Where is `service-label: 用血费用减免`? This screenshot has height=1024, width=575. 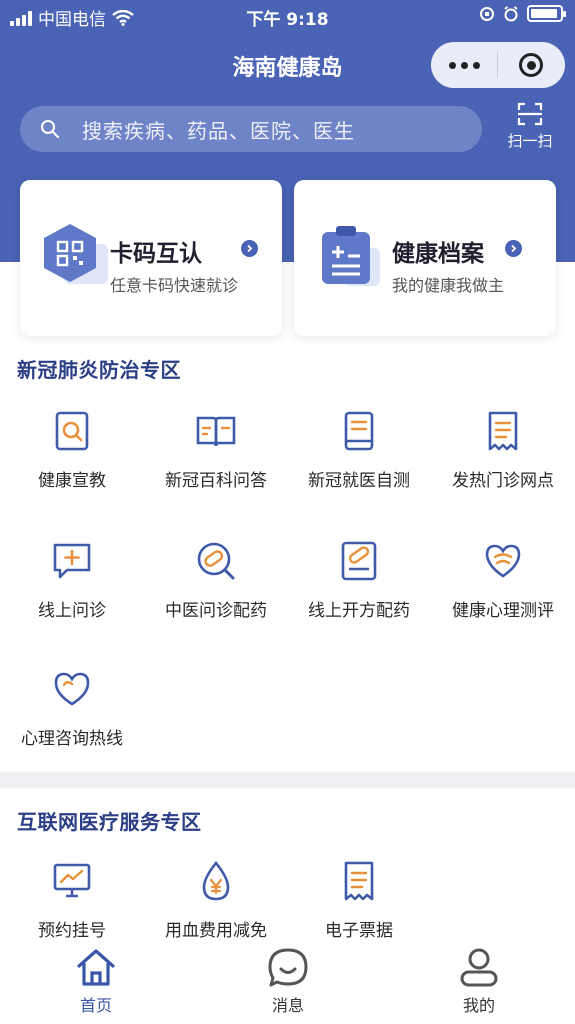 service-label: 用血费用减免 is located at coordinates (216, 931).